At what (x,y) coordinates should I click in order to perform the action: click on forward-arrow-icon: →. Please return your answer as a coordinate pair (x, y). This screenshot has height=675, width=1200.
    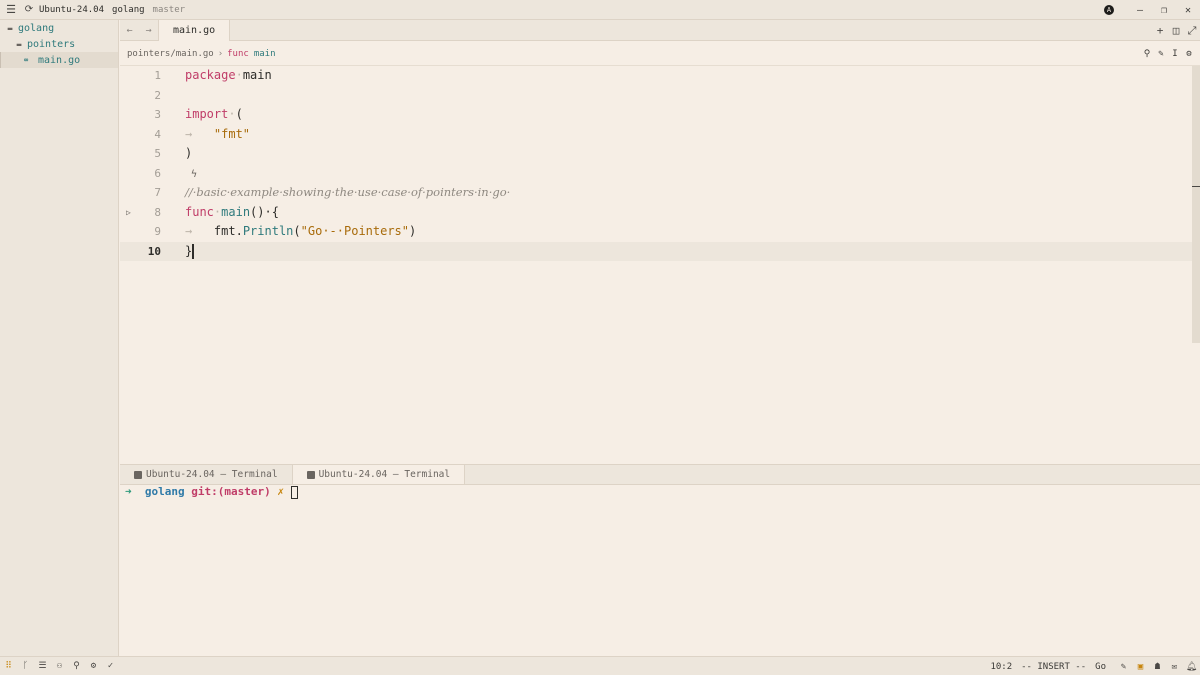
    Looking at the image, I should click on (148, 30).